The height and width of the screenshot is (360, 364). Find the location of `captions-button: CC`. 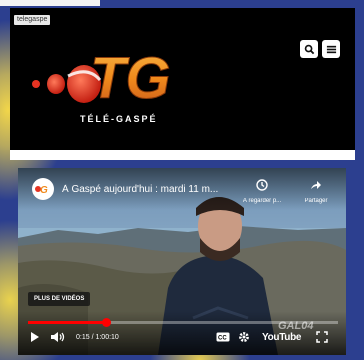

captions-button: CC is located at coordinates (223, 337).